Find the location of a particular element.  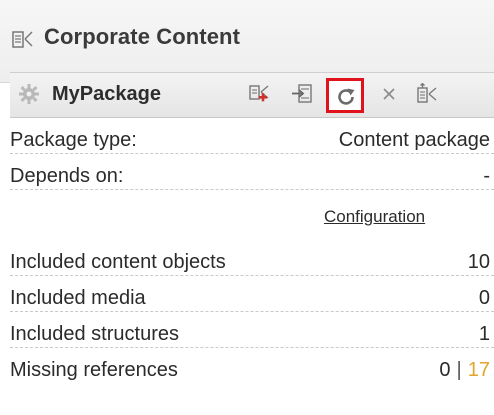

content-tree-icon is located at coordinates (23, 39).